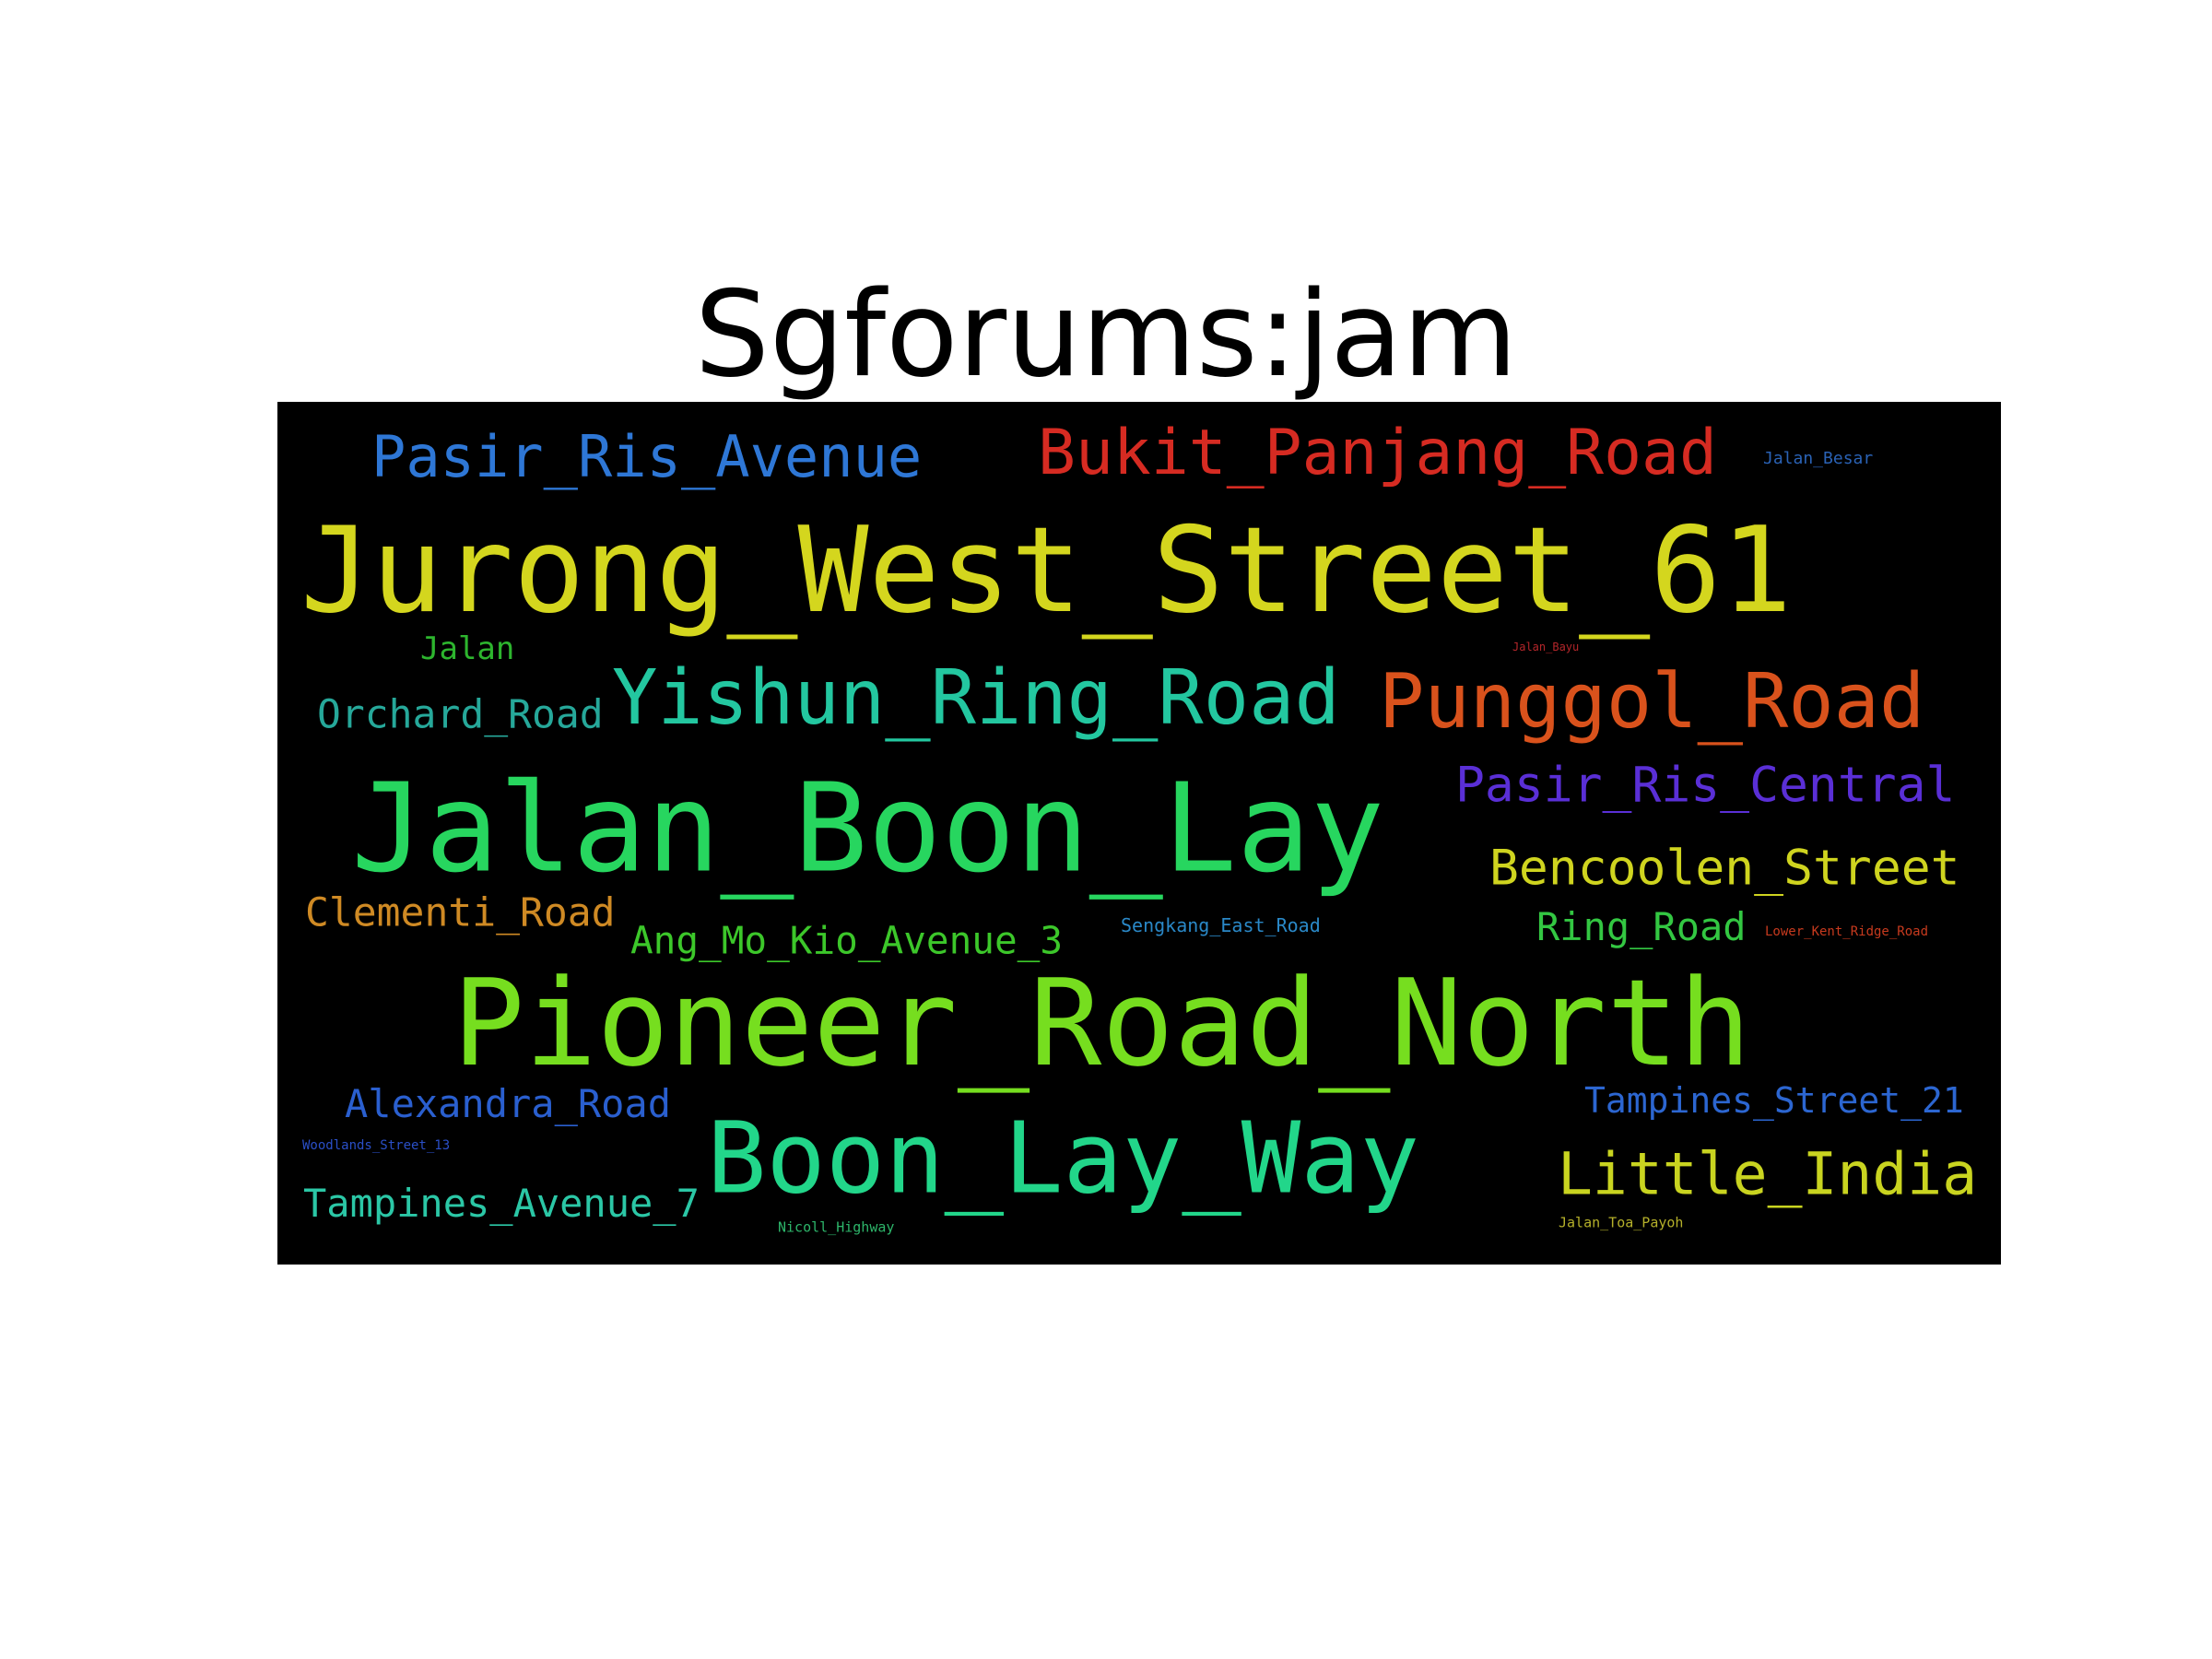  What do you see at coordinates (1818, 458) in the screenshot?
I see `word-jalan-besar: Jalan_Besar` at bounding box center [1818, 458].